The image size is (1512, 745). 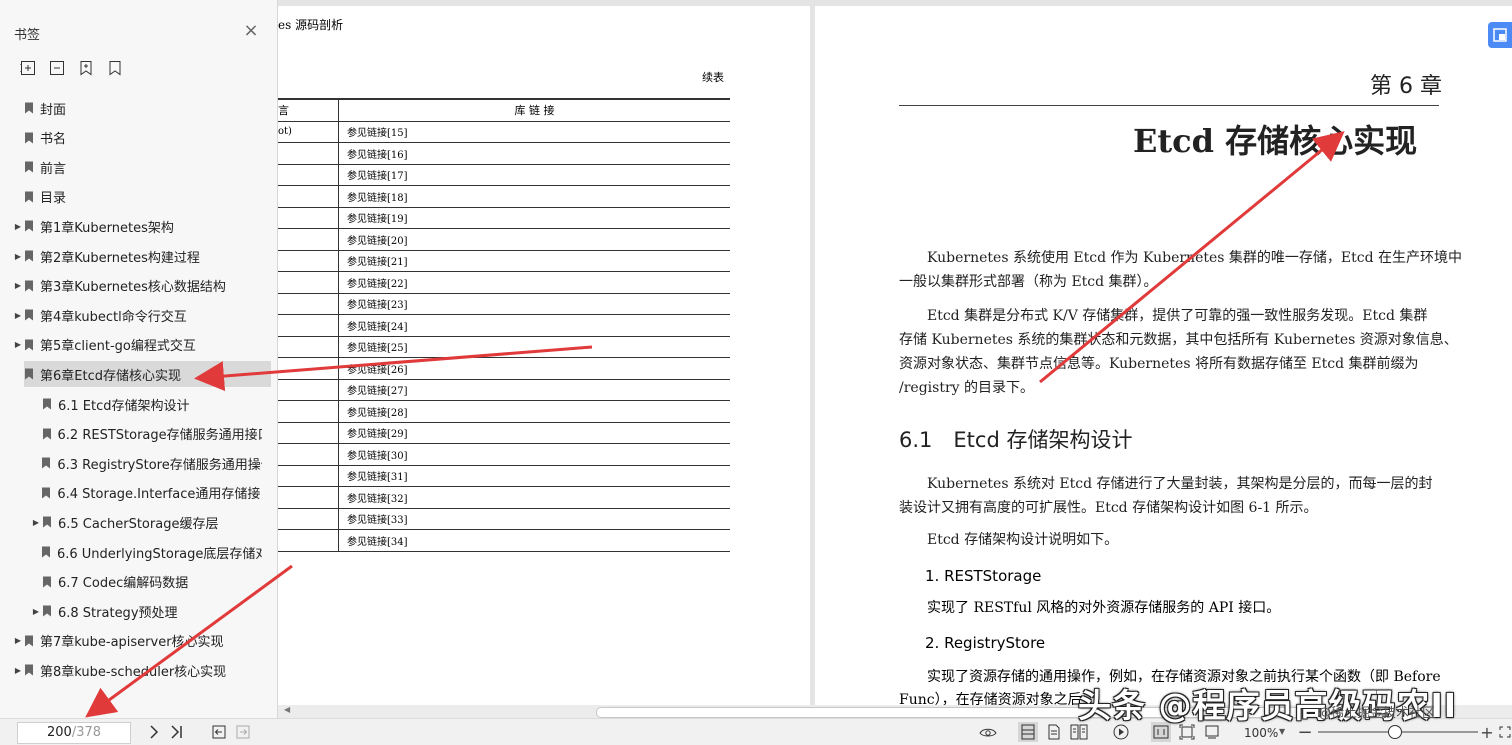 I want to click on eye-protection-icon, so click(x=988, y=732).